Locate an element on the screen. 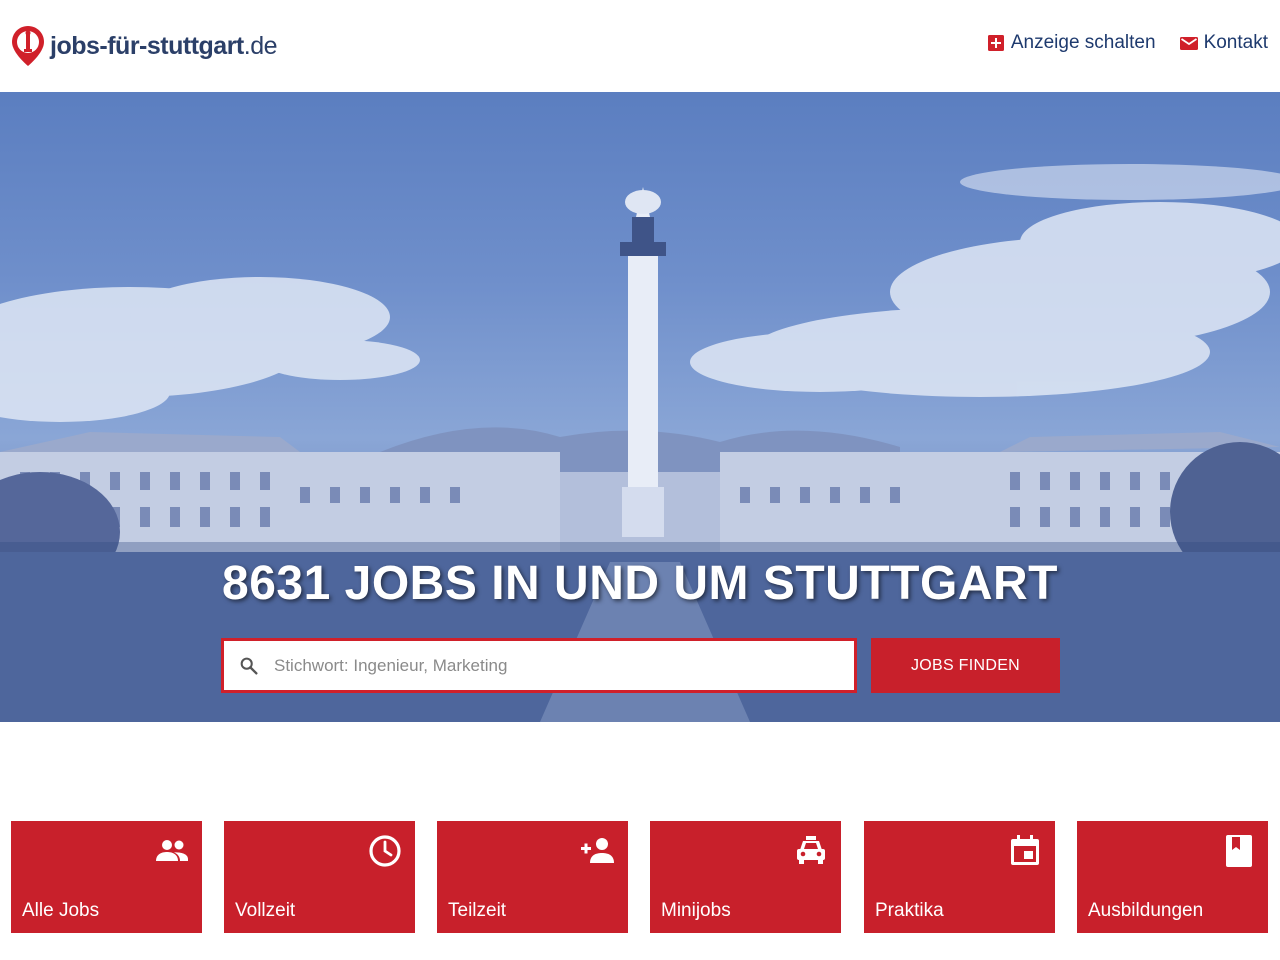  car-icon is located at coordinates (811, 850).